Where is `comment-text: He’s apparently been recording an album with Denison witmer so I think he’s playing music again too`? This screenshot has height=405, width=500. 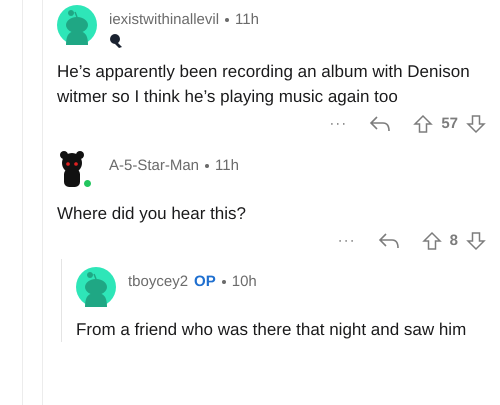 comment-text: He’s apparently been recording an album with Denison witmer so I think he’s playing music again too is located at coordinates (264, 84).